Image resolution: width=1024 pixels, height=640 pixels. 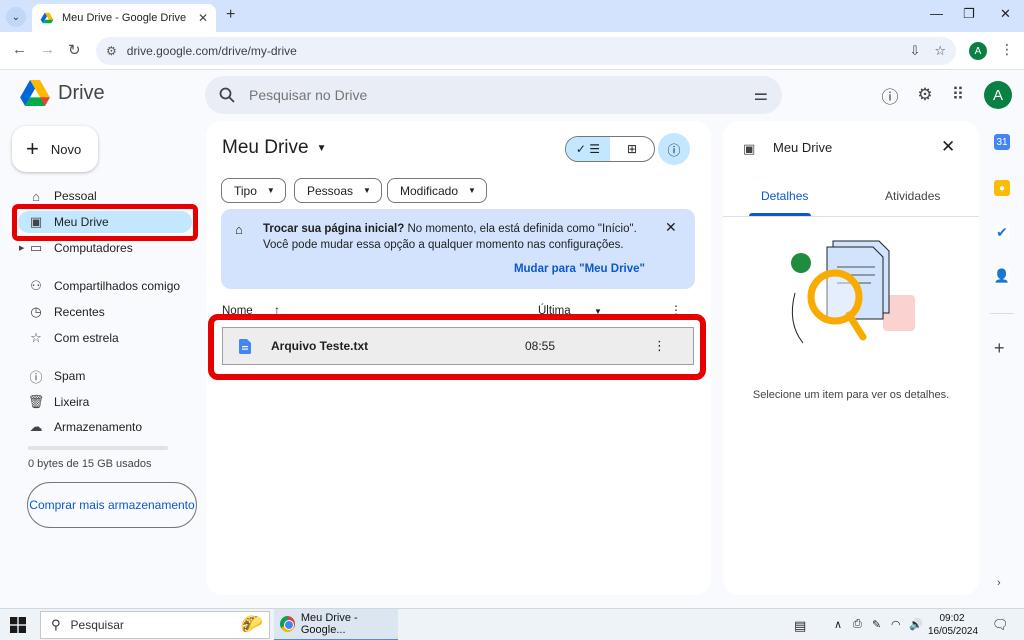 I want to click on calendar-icon: 31, so click(x=1002, y=142).